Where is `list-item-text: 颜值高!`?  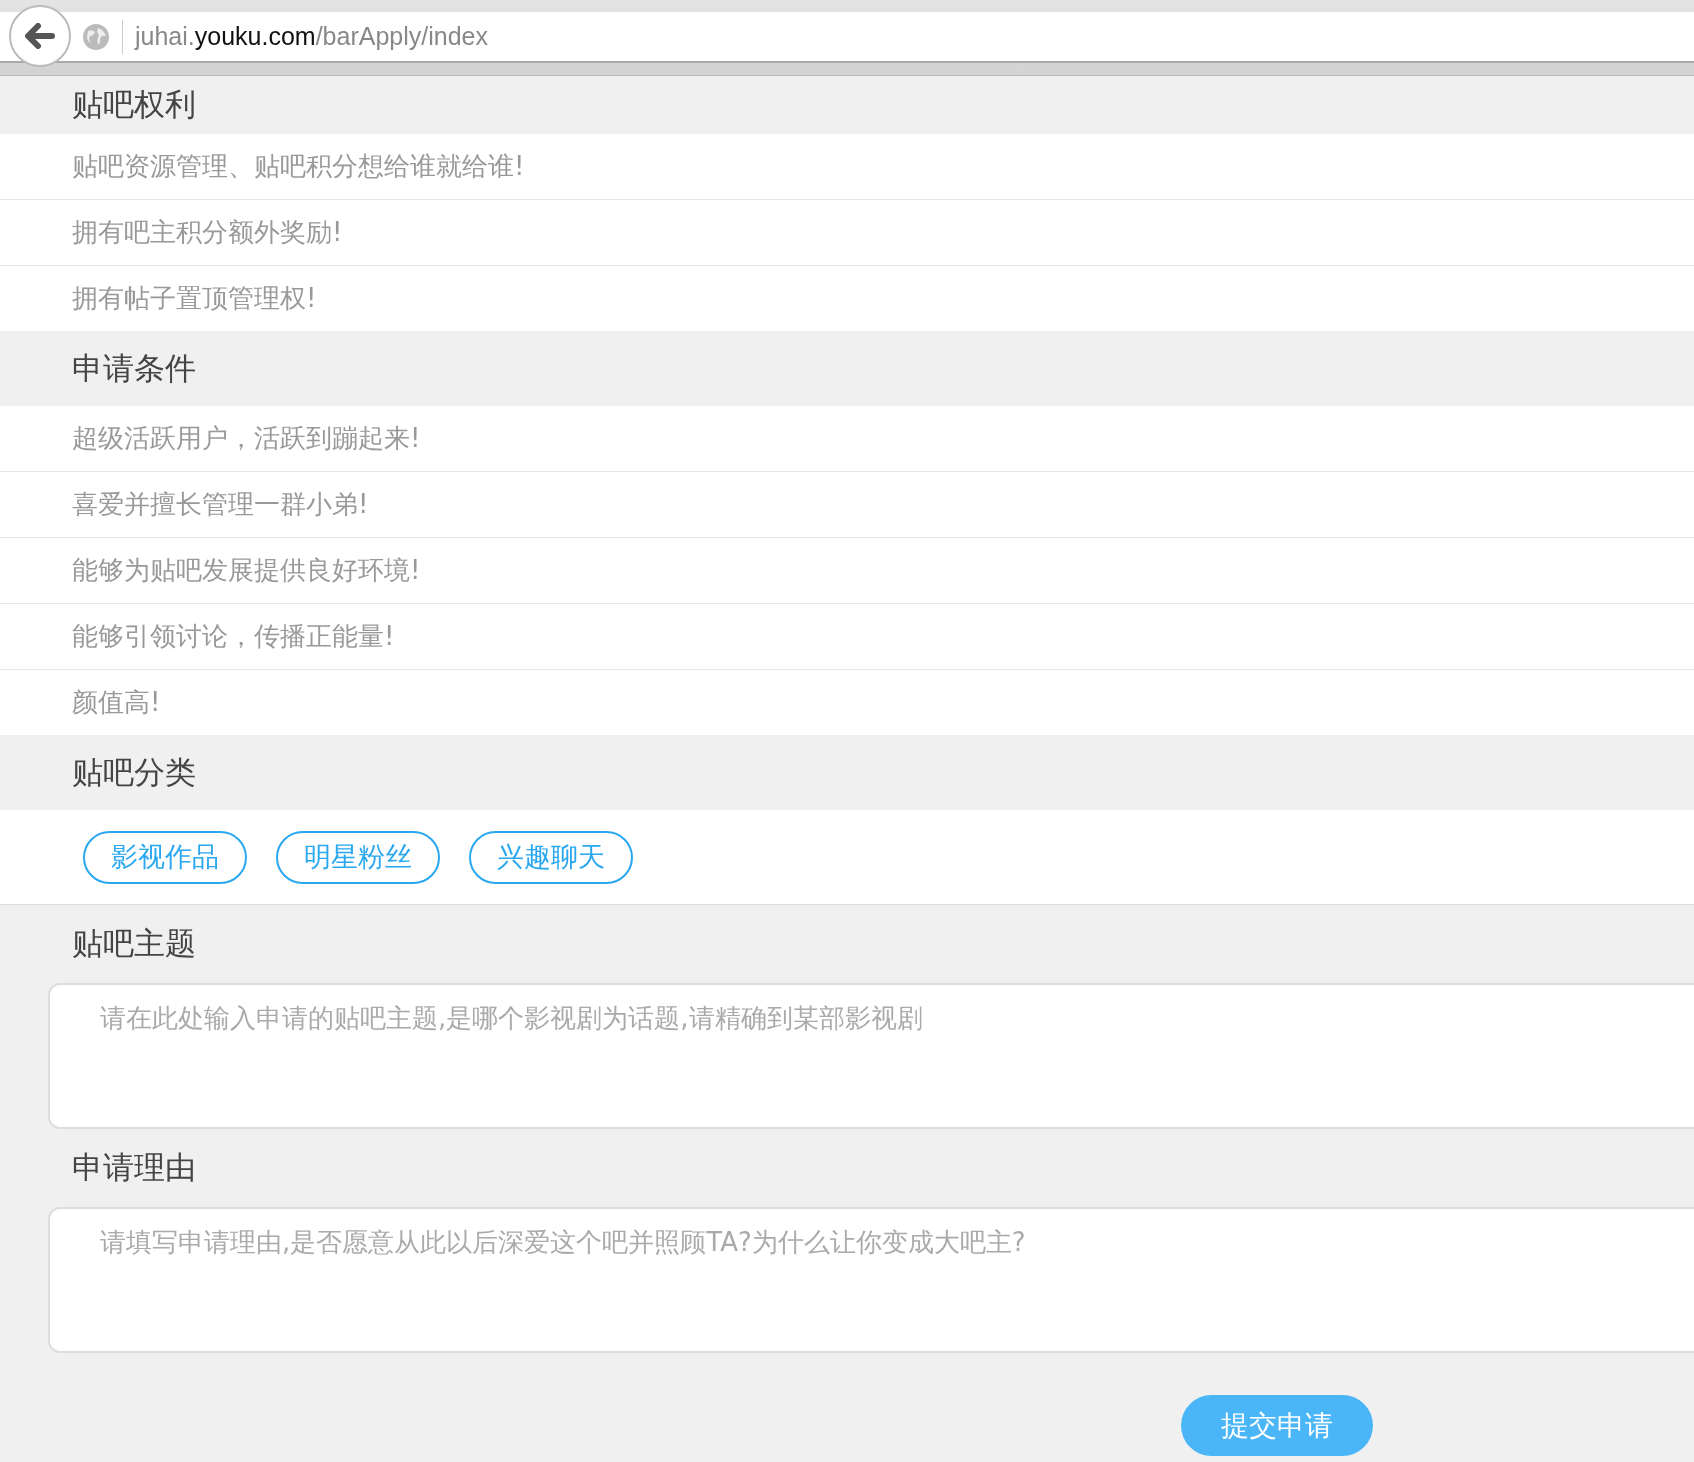 list-item-text: 颜值高! is located at coordinates (116, 702).